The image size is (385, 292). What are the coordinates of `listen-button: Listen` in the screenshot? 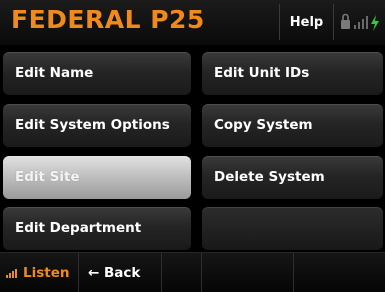 It's located at (39, 272).